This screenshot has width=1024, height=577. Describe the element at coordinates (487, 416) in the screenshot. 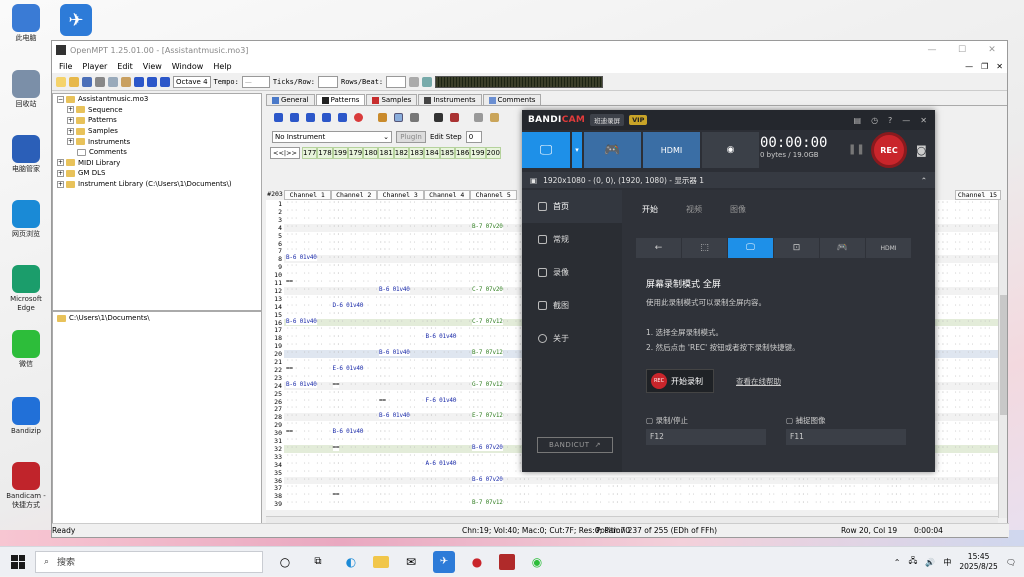

I see `note-cell: E-7 07v12` at that location.